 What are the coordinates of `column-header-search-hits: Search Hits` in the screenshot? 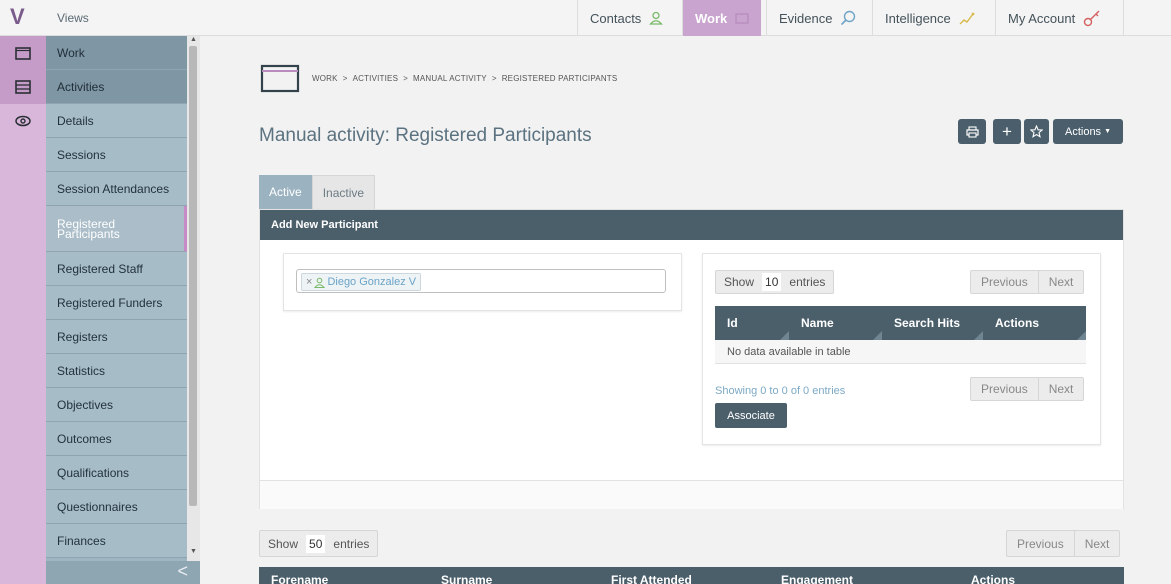 It's located at (932, 323).